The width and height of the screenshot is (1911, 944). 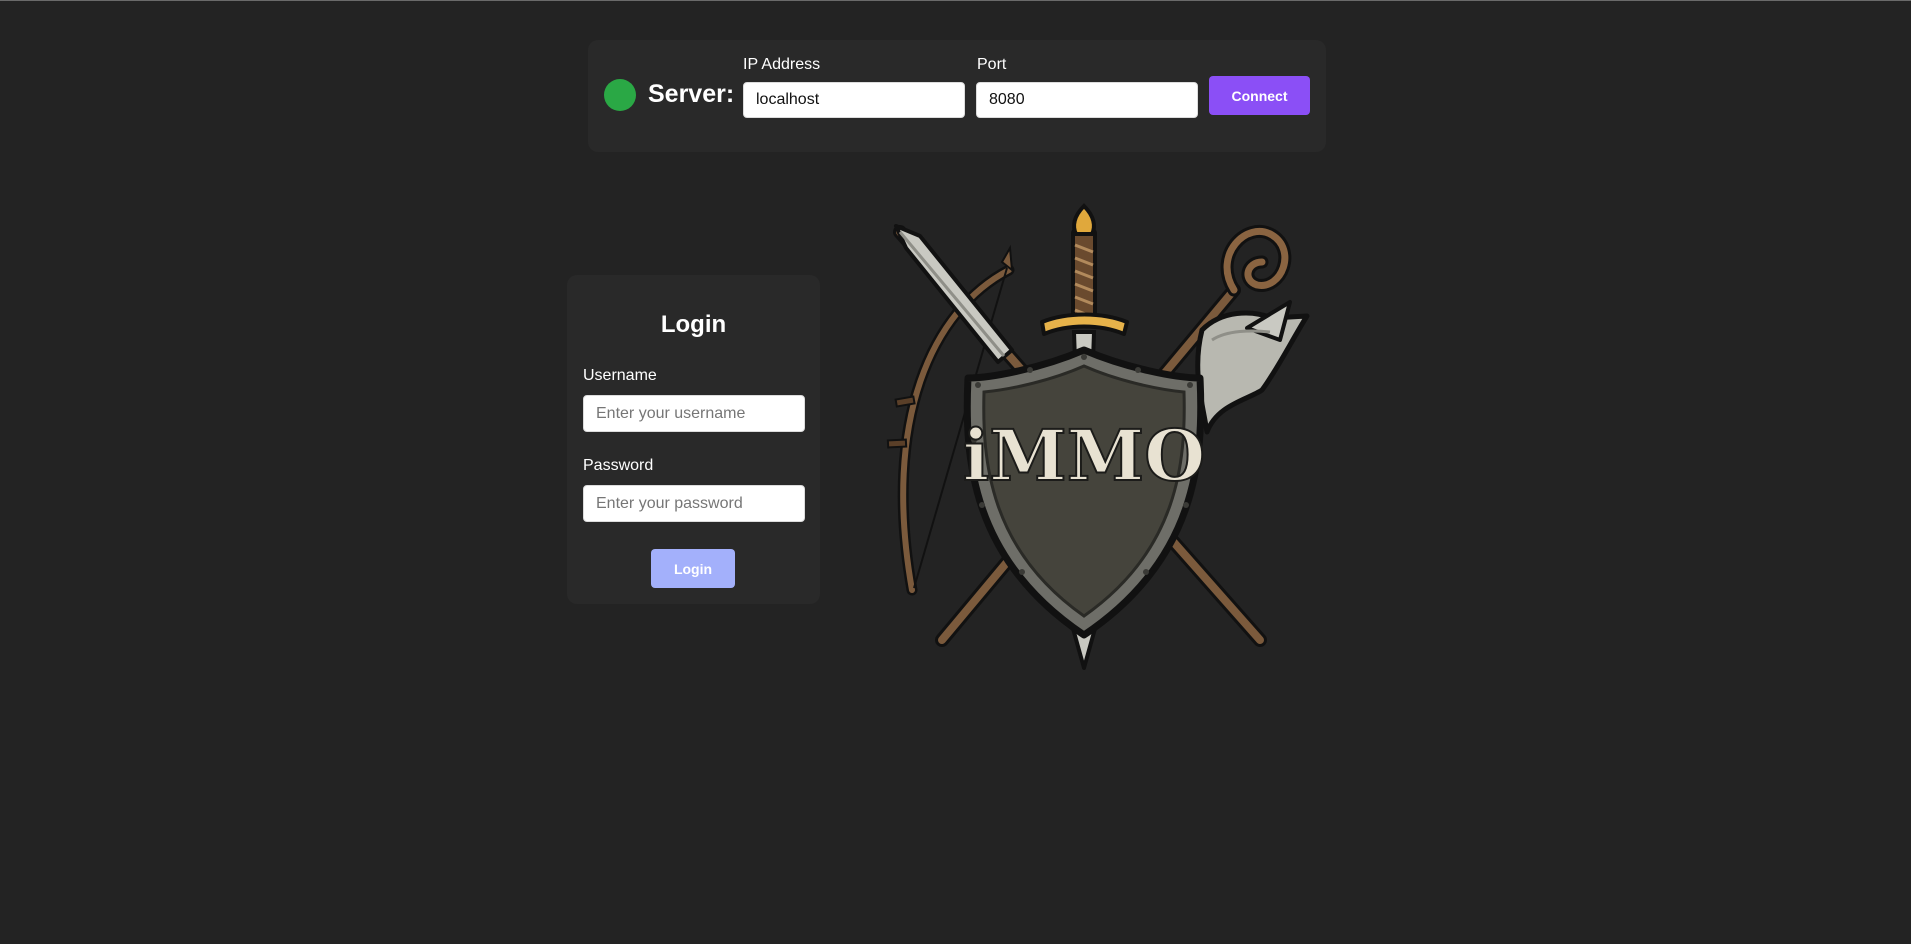 What do you see at coordinates (782, 64) in the screenshot?
I see `ip-address-label: IP Address` at bounding box center [782, 64].